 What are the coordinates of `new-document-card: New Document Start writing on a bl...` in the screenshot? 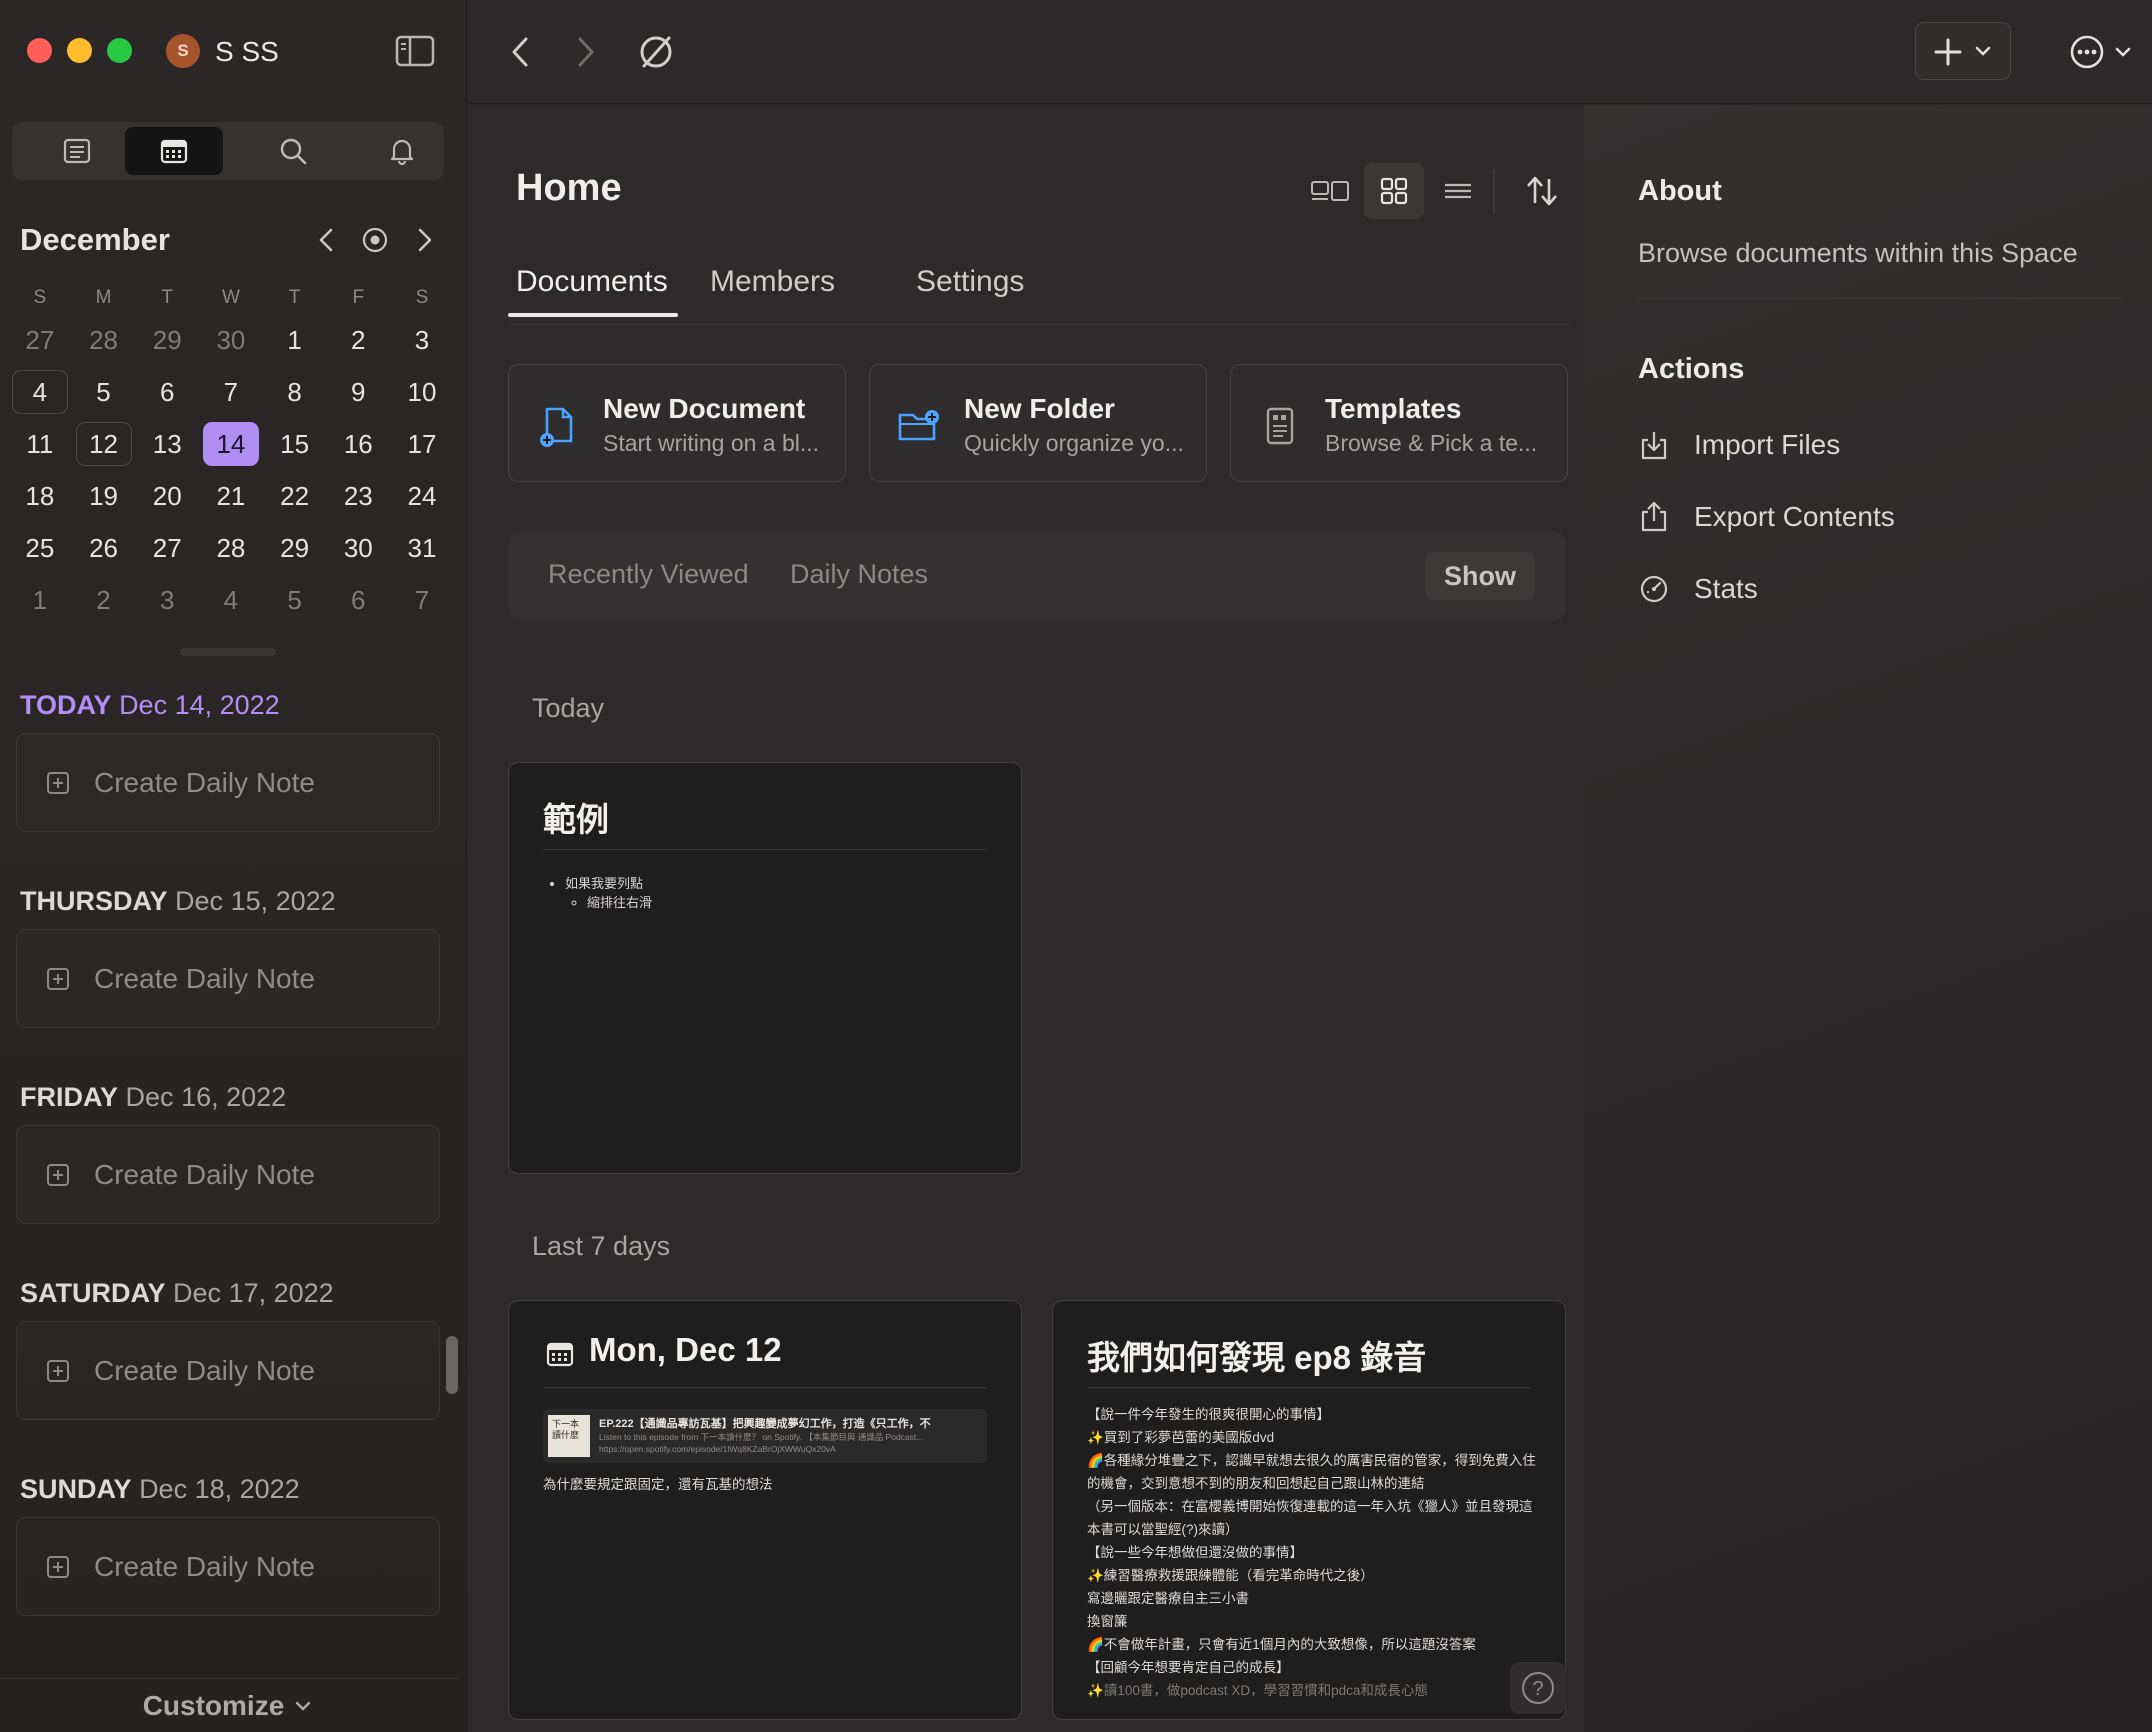 It's located at (677, 423).